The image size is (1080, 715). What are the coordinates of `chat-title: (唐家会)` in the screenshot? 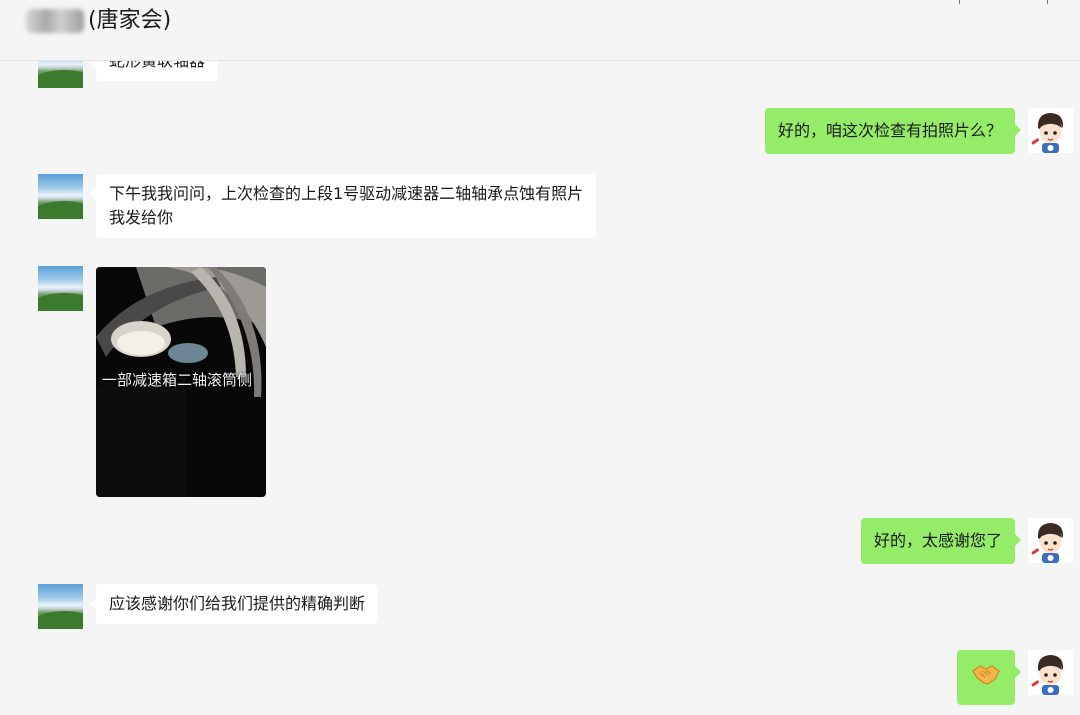 It's located at (130, 20).